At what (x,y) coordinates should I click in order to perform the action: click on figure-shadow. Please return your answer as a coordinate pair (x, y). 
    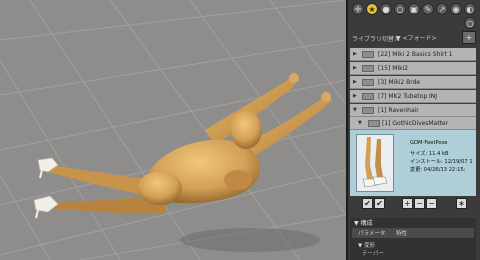
    Looking at the image, I should click on (250, 240).